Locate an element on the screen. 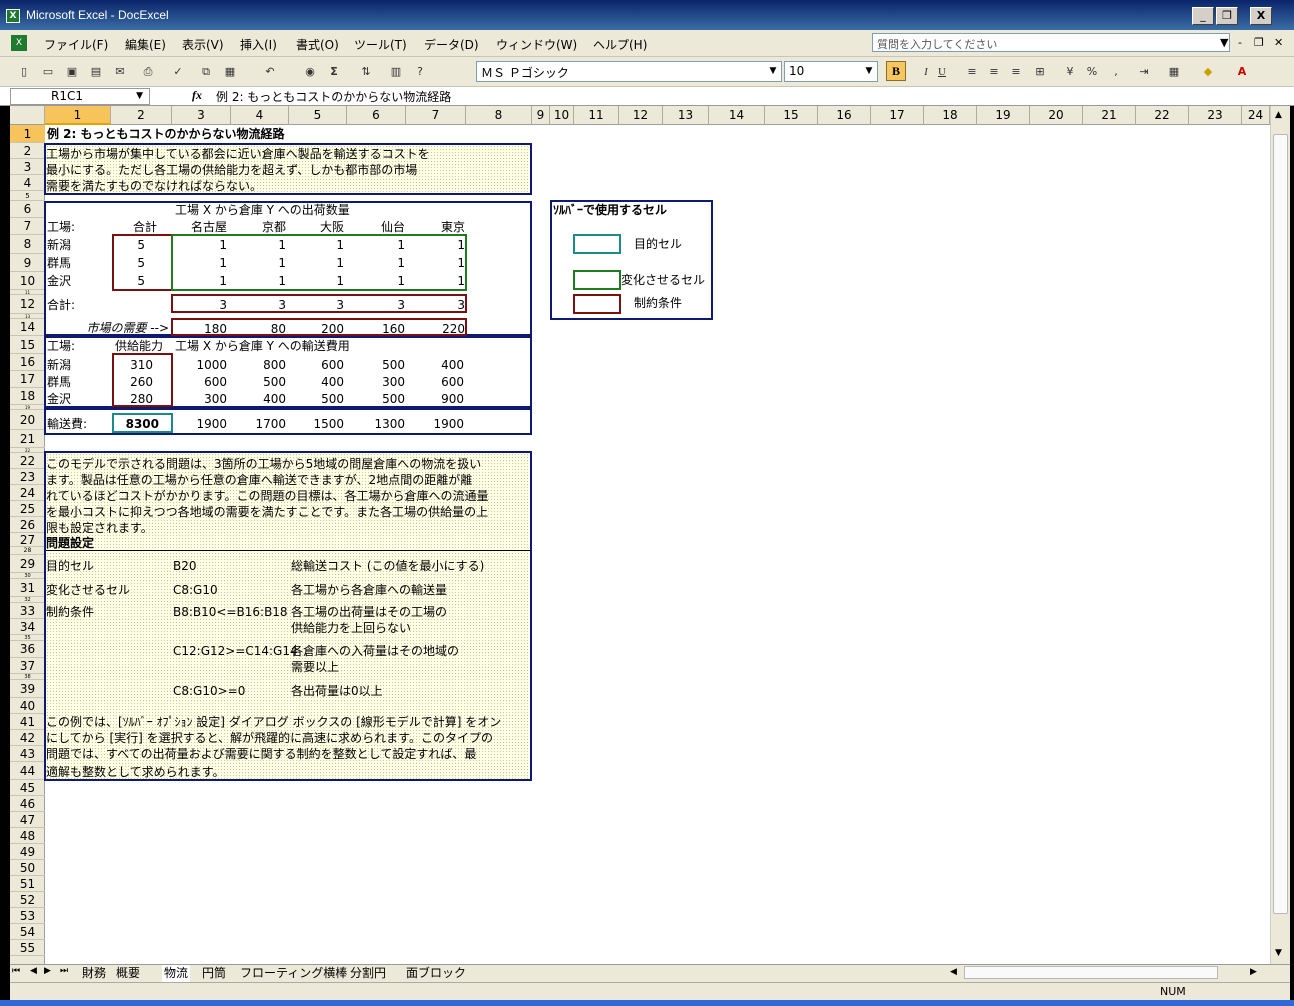 This screenshot has height=1006, width=1294. row-header: 29 is located at coordinates (27, 564).